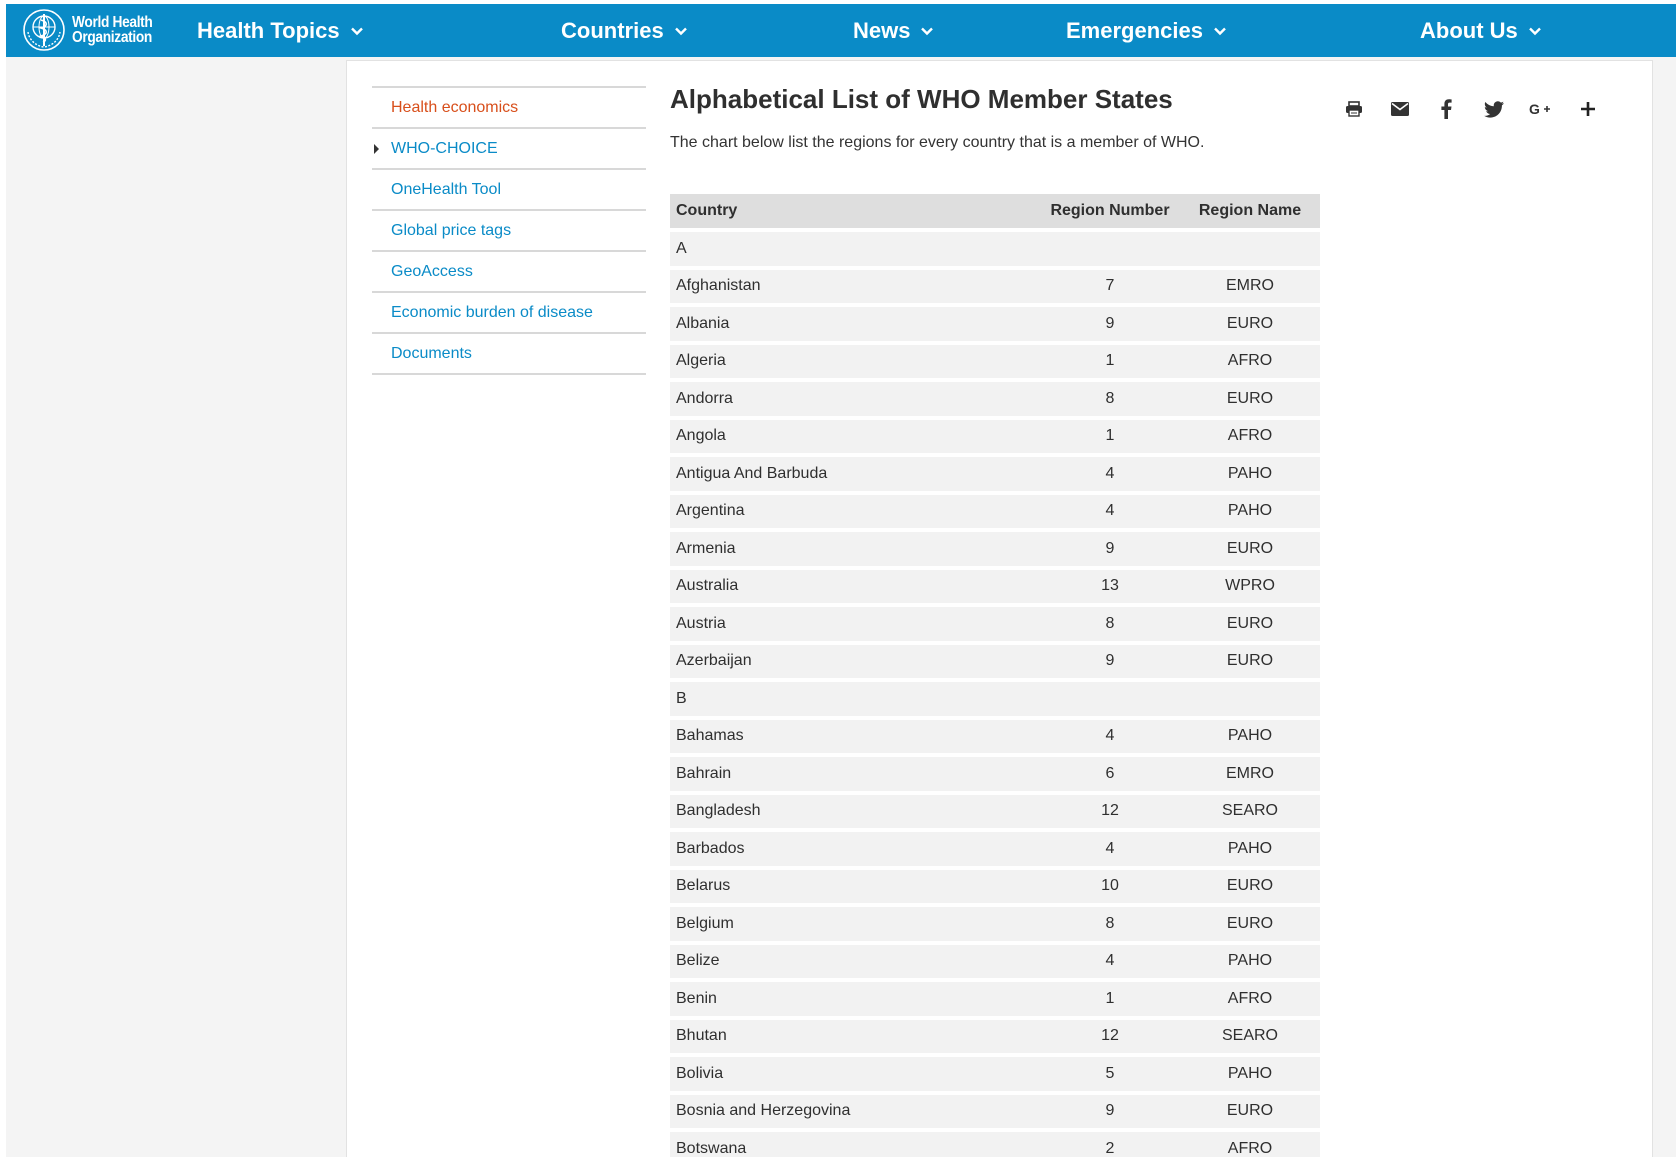 The image size is (1676, 1157). I want to click on google-plus-icon: G, so click(1540, 109).